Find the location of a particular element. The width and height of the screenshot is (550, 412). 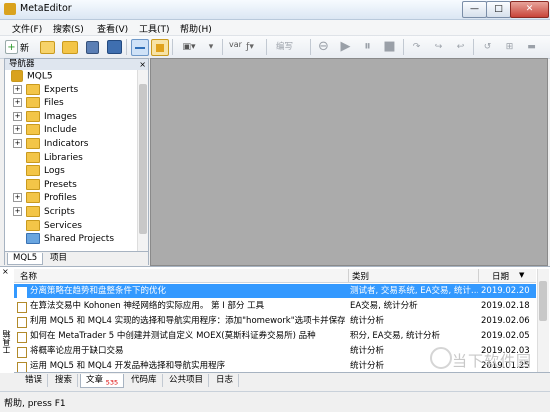

tree-item-libraries: Libraries is located at coordinates (75, 158).